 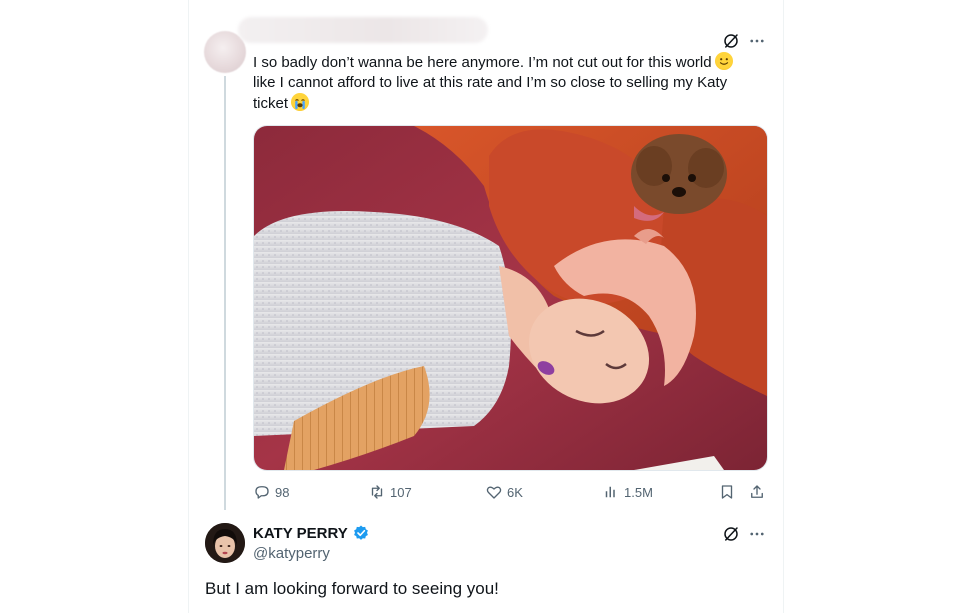 What do you see at coordinates (638, 492) in the screenshot?
I see `views-count: 1.5M` at bounding box center [638, 492].